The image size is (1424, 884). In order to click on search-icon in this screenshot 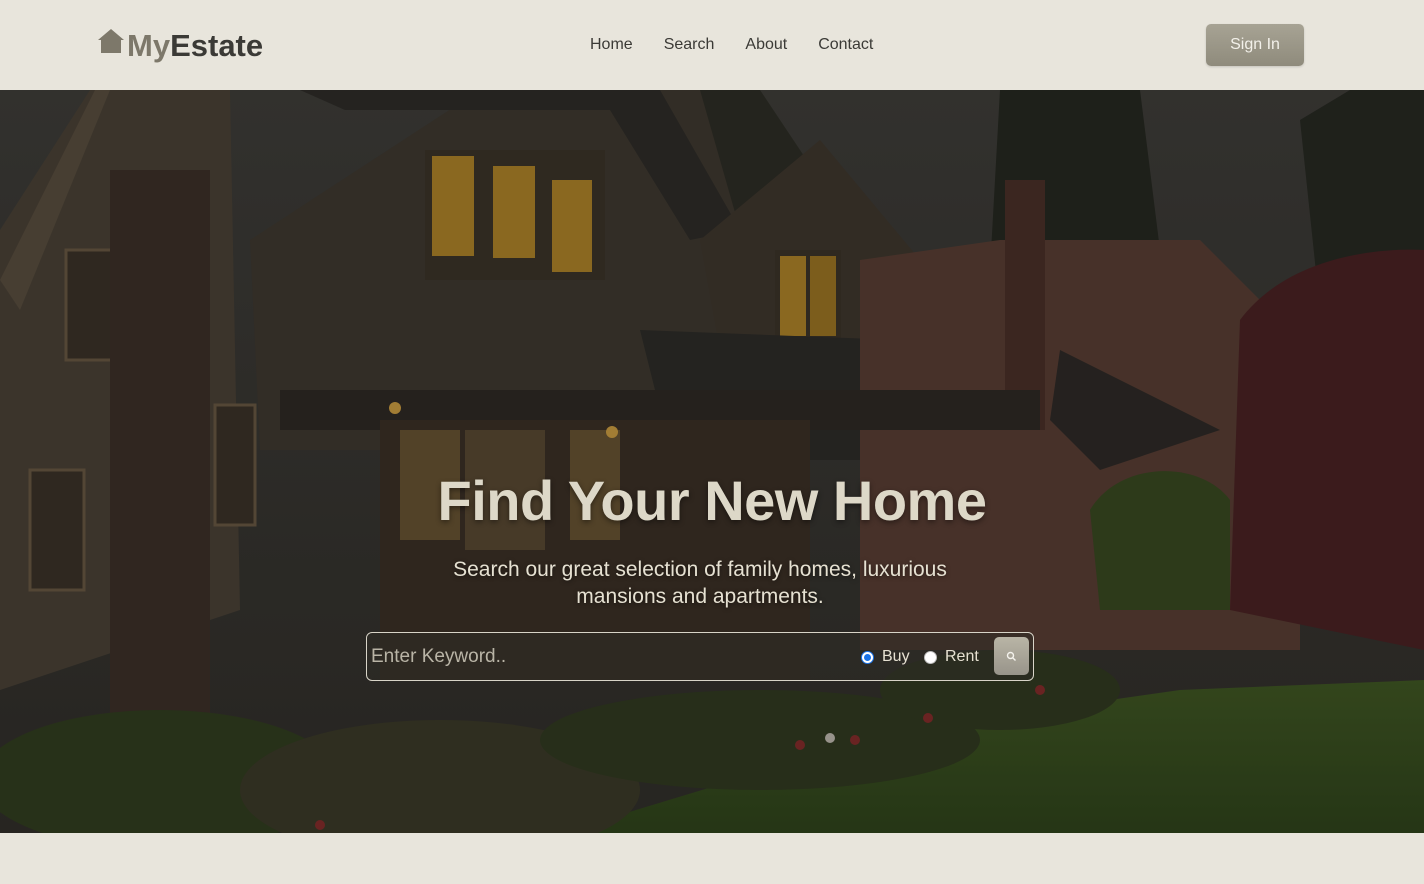, I will do `click(1011, 656)`.